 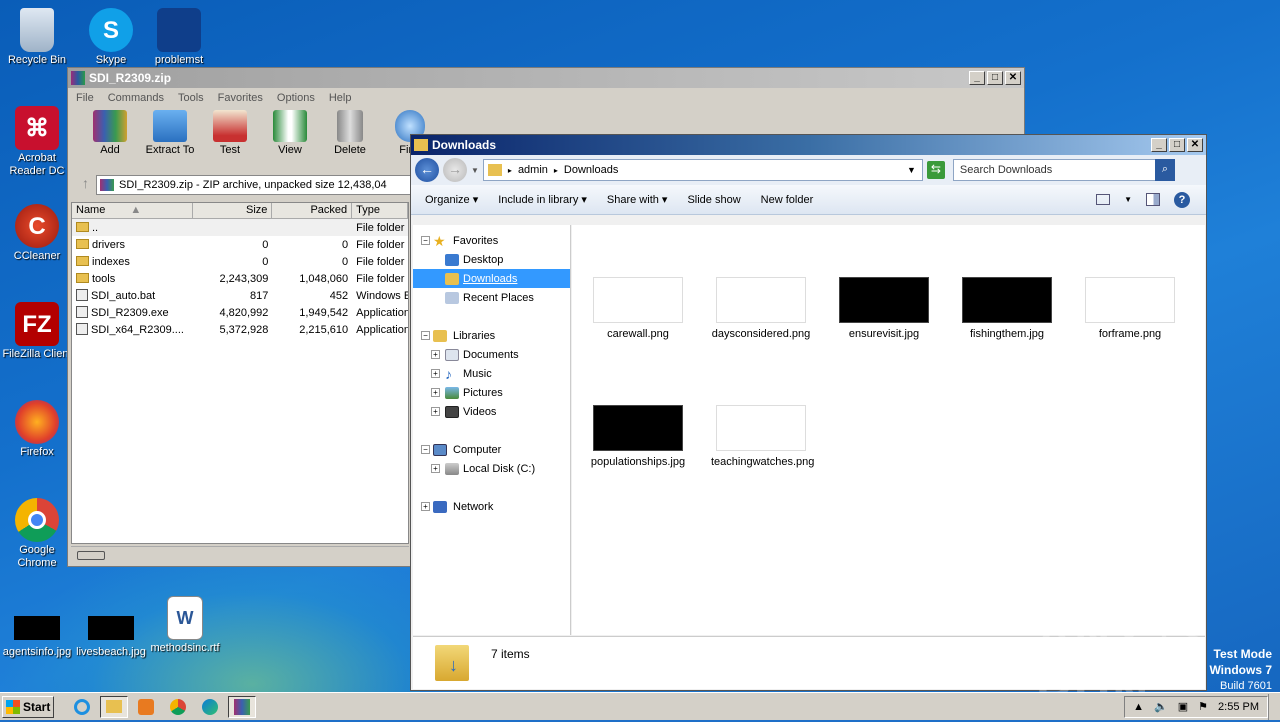 What do you see at coordinates (1130, 309) in the screenshot?
I see `file-item: forframe.png` at bounding box center [1130, 309].